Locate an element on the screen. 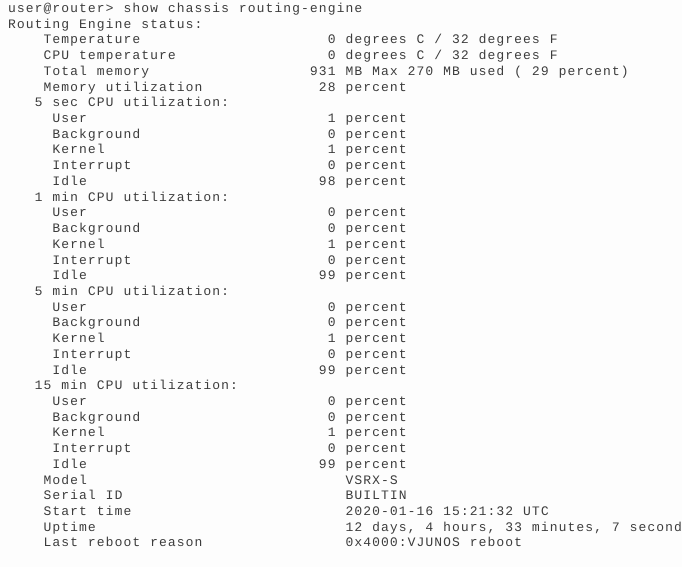 The height and width of the screenshot is (567, 682). cpu-row-3-kernel: Kernel 1 percent is located at coordinates (208, 433).